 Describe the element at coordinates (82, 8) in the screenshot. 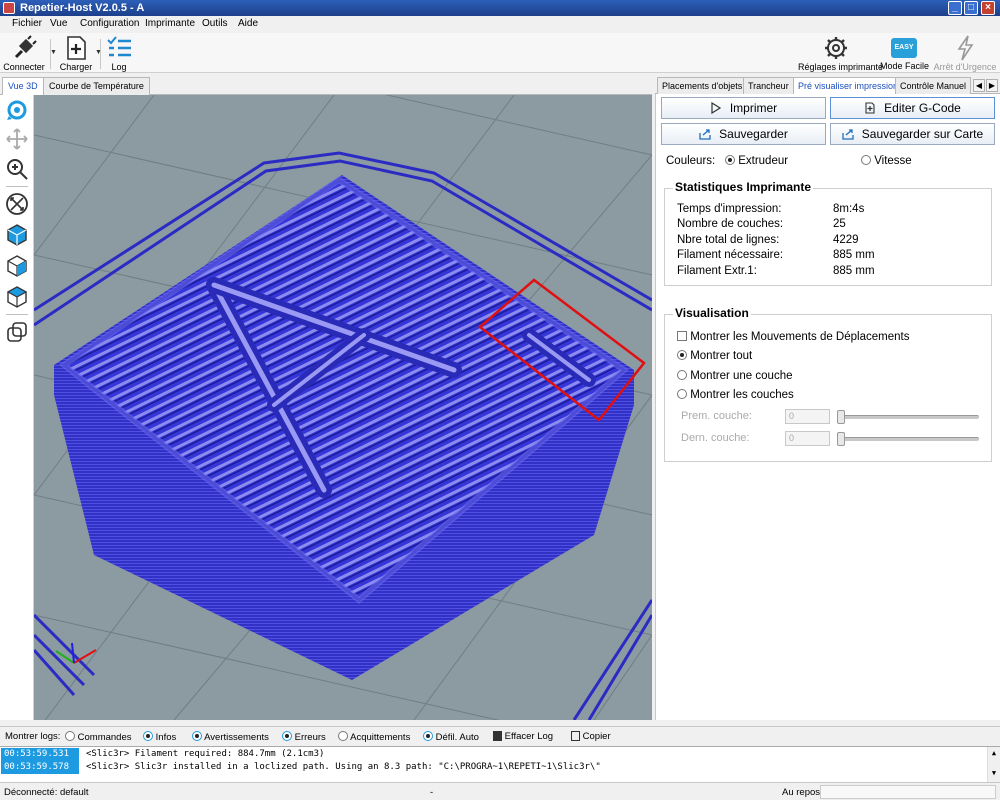

I see `window-title: Repetier-Host V2.0.5 - A` at that location.